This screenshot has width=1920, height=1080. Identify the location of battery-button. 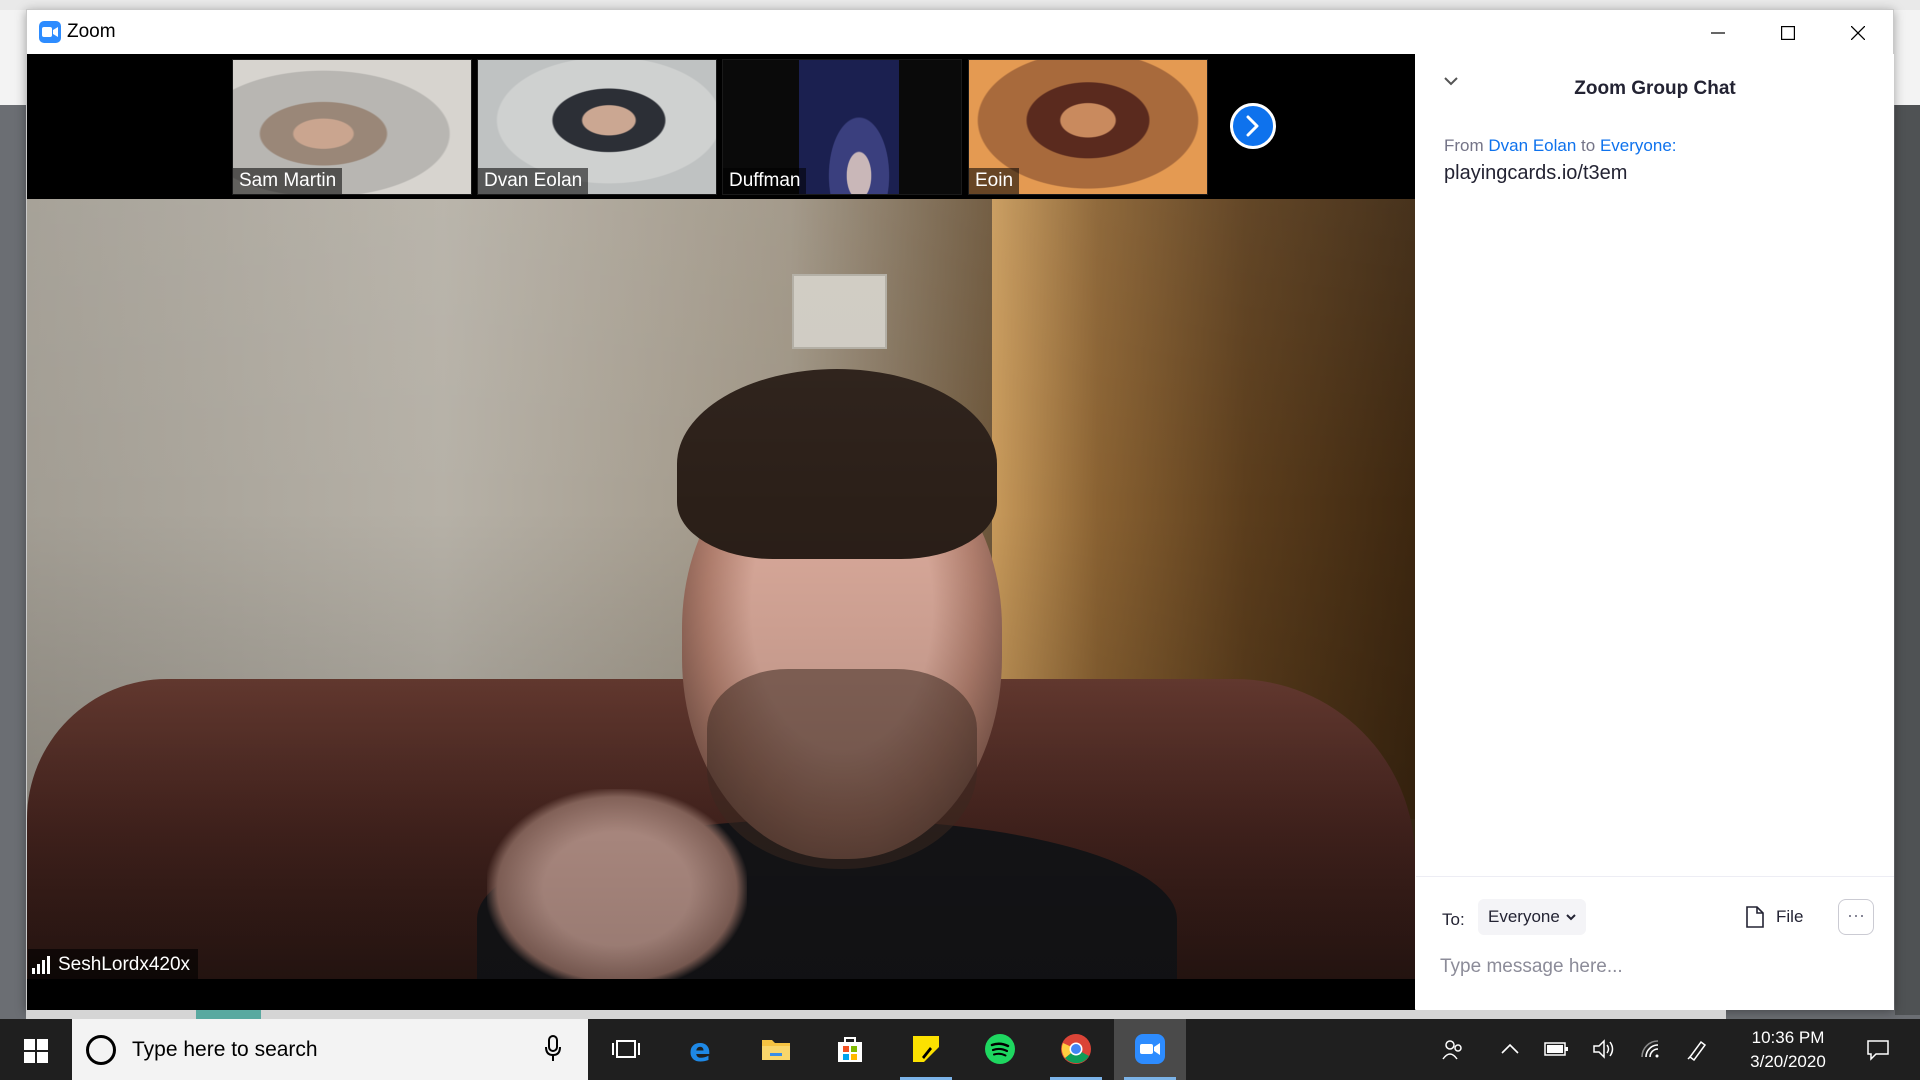
(1556, 1049).